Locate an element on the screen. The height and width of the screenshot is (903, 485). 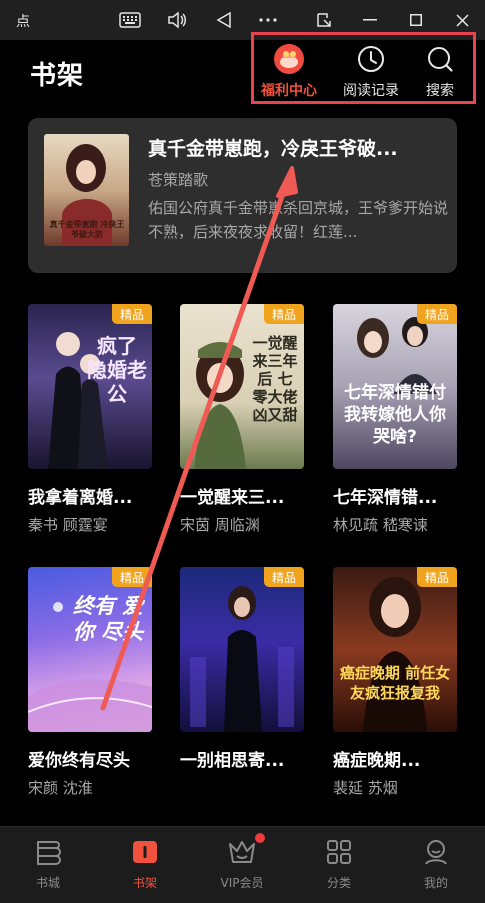
bookstore-icon is located at coordinates (48, 852).